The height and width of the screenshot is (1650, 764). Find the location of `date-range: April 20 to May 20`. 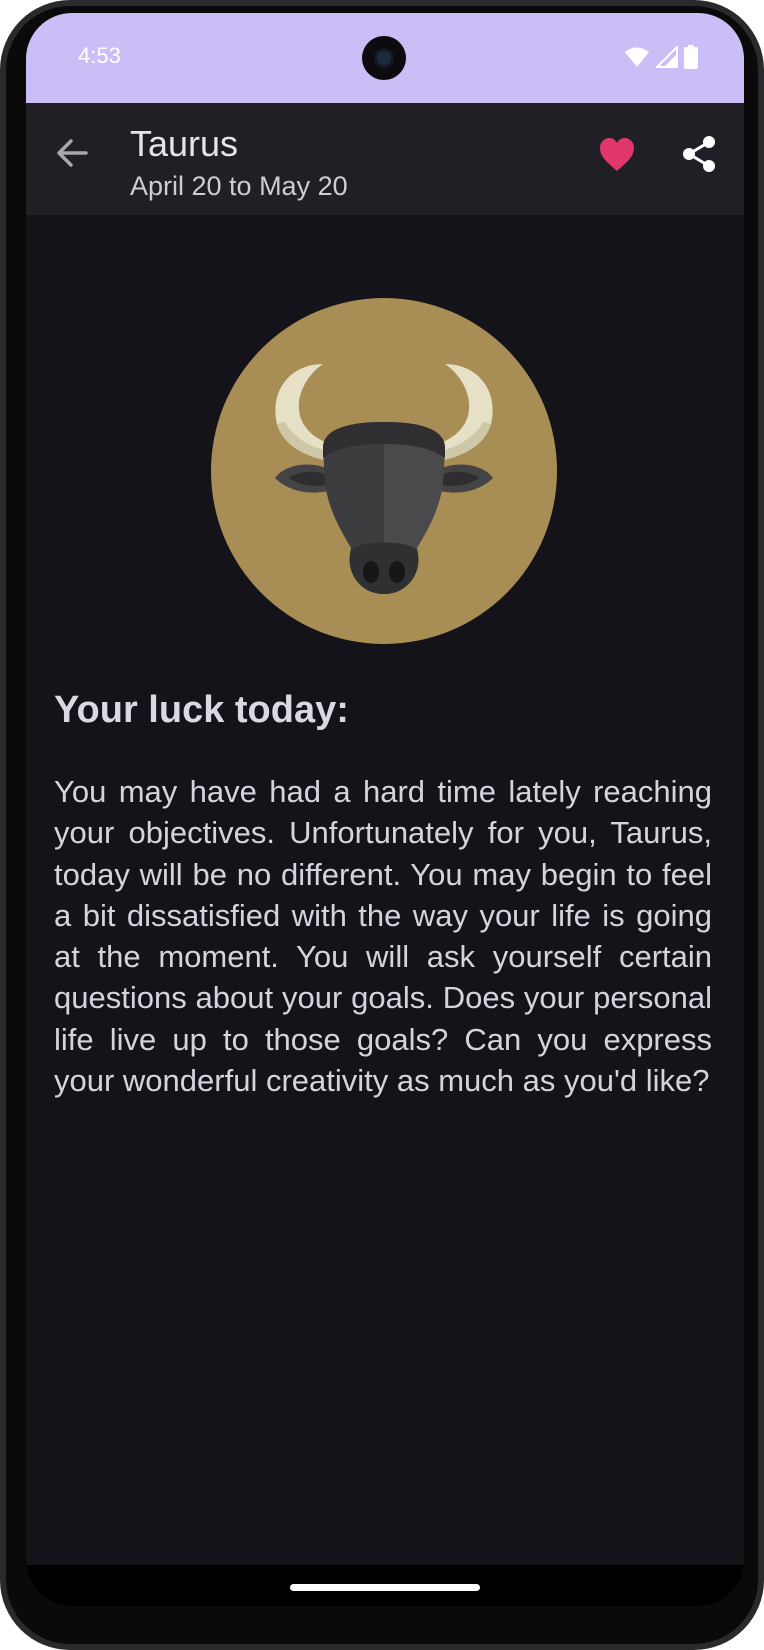

date-range: April 20 to May 20 is located at coordinates (239, 186).